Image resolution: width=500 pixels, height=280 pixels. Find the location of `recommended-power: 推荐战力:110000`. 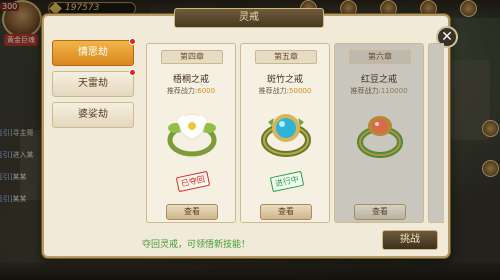

recommended-power: 推荐战力:110000 is located at coordinates (379, 91).